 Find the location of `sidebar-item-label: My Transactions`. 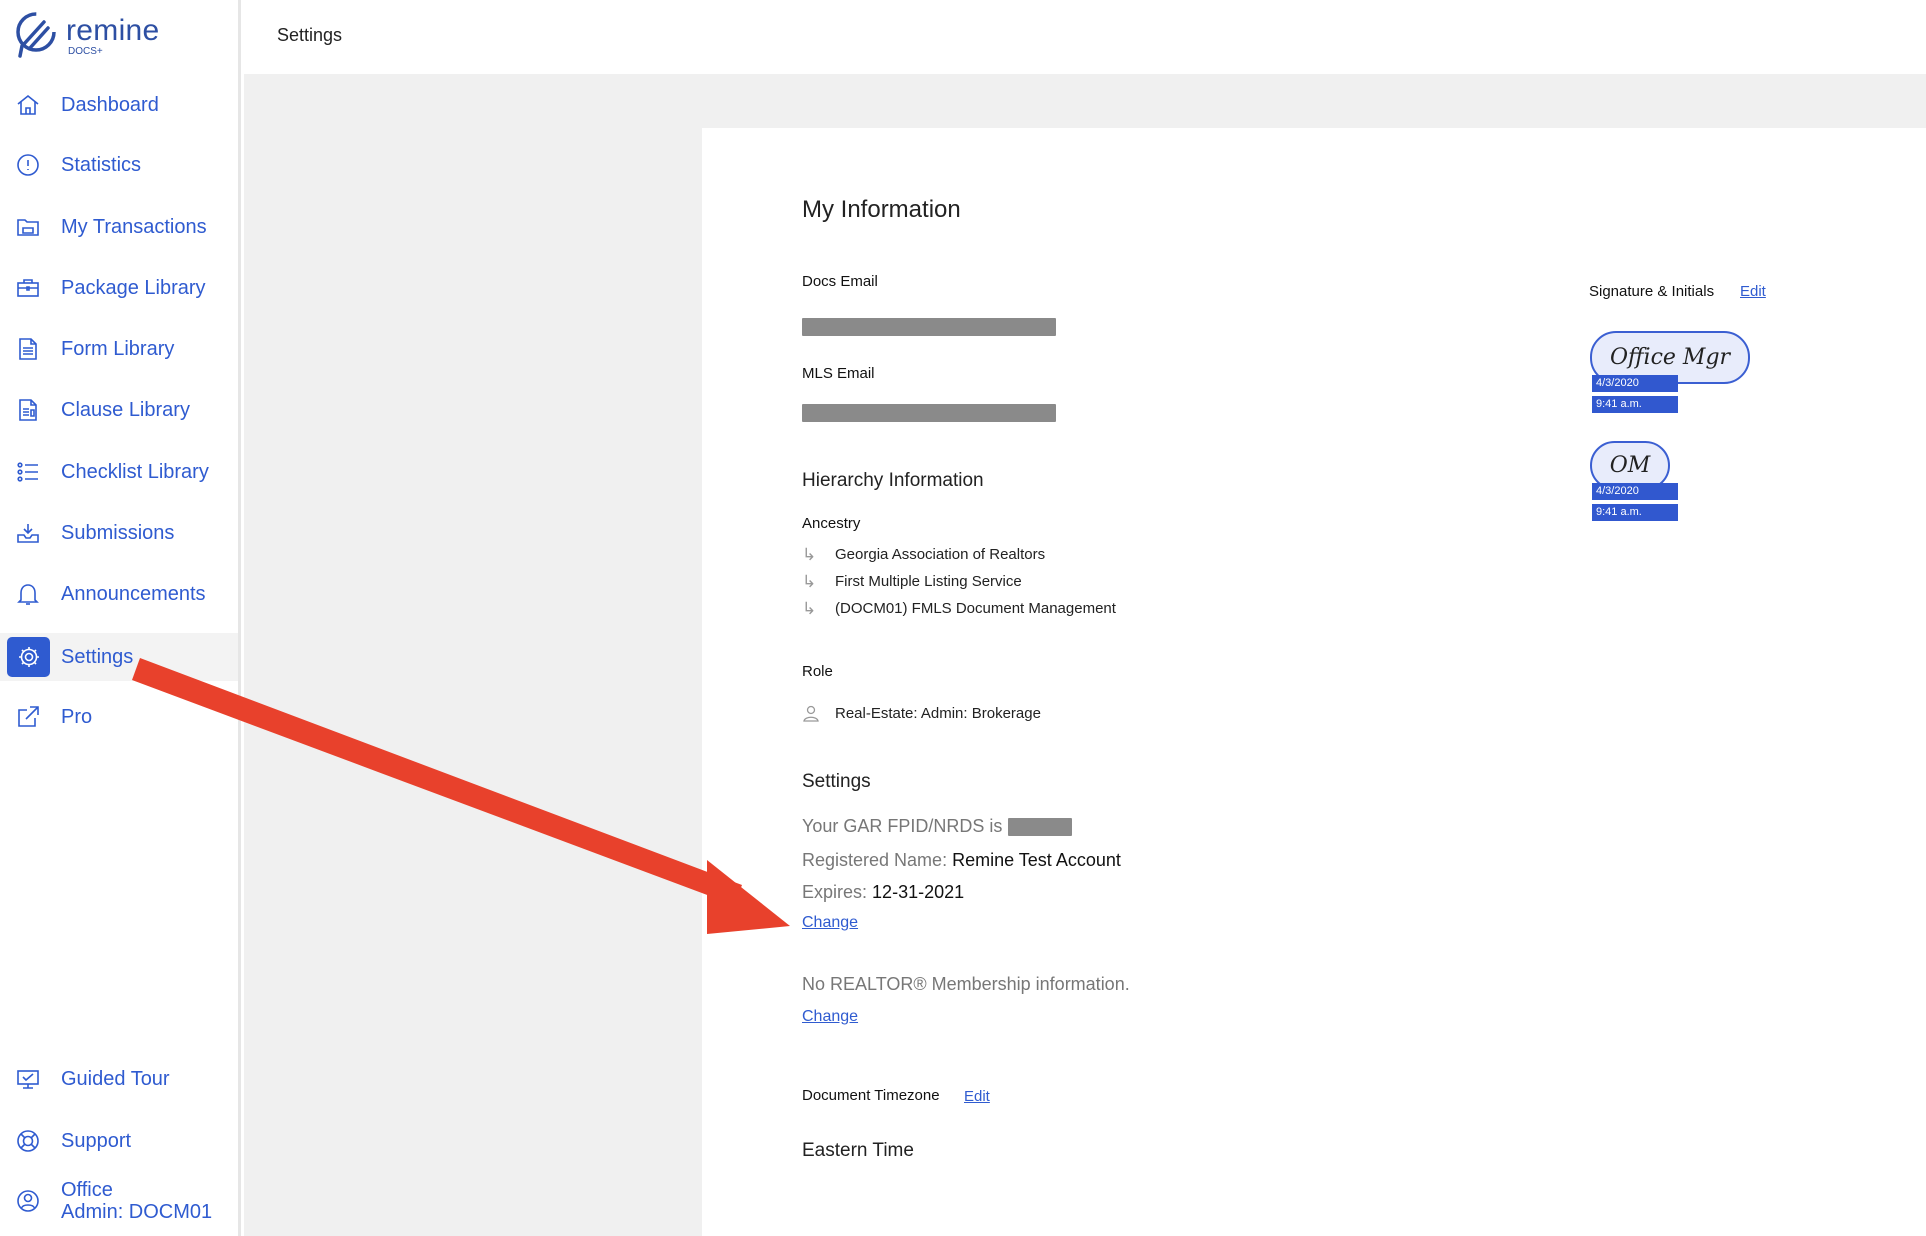

sidebar-item-label: My Transactions is located at coordinates (134, 226).